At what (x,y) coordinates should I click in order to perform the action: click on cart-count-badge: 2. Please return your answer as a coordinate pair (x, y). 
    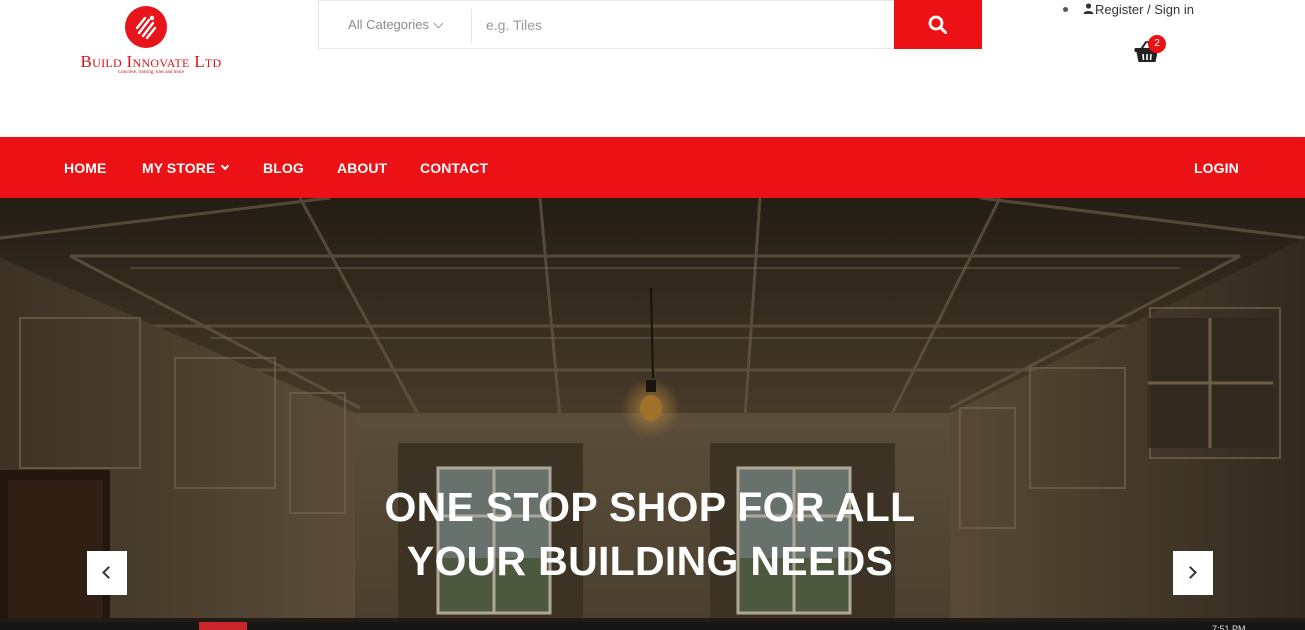
    Looking at the image, I should click on (1157, 44).